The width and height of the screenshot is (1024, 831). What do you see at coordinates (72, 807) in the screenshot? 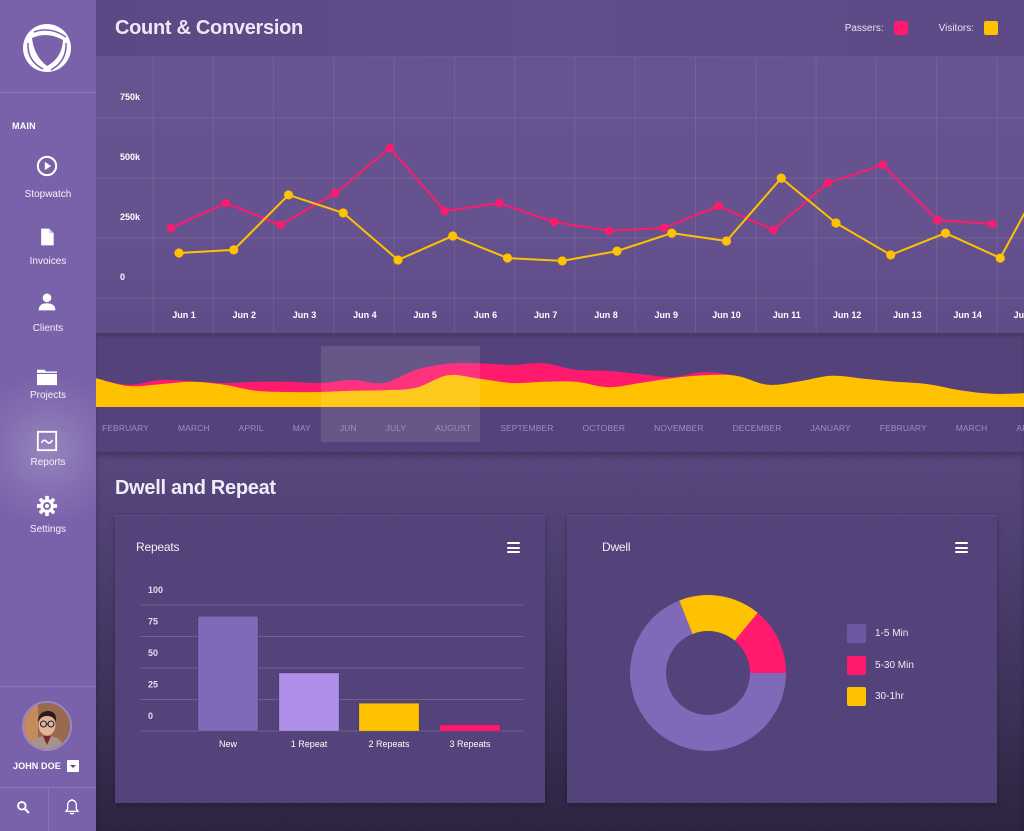
I see `notifications-button` at bounding box center [72, 807].